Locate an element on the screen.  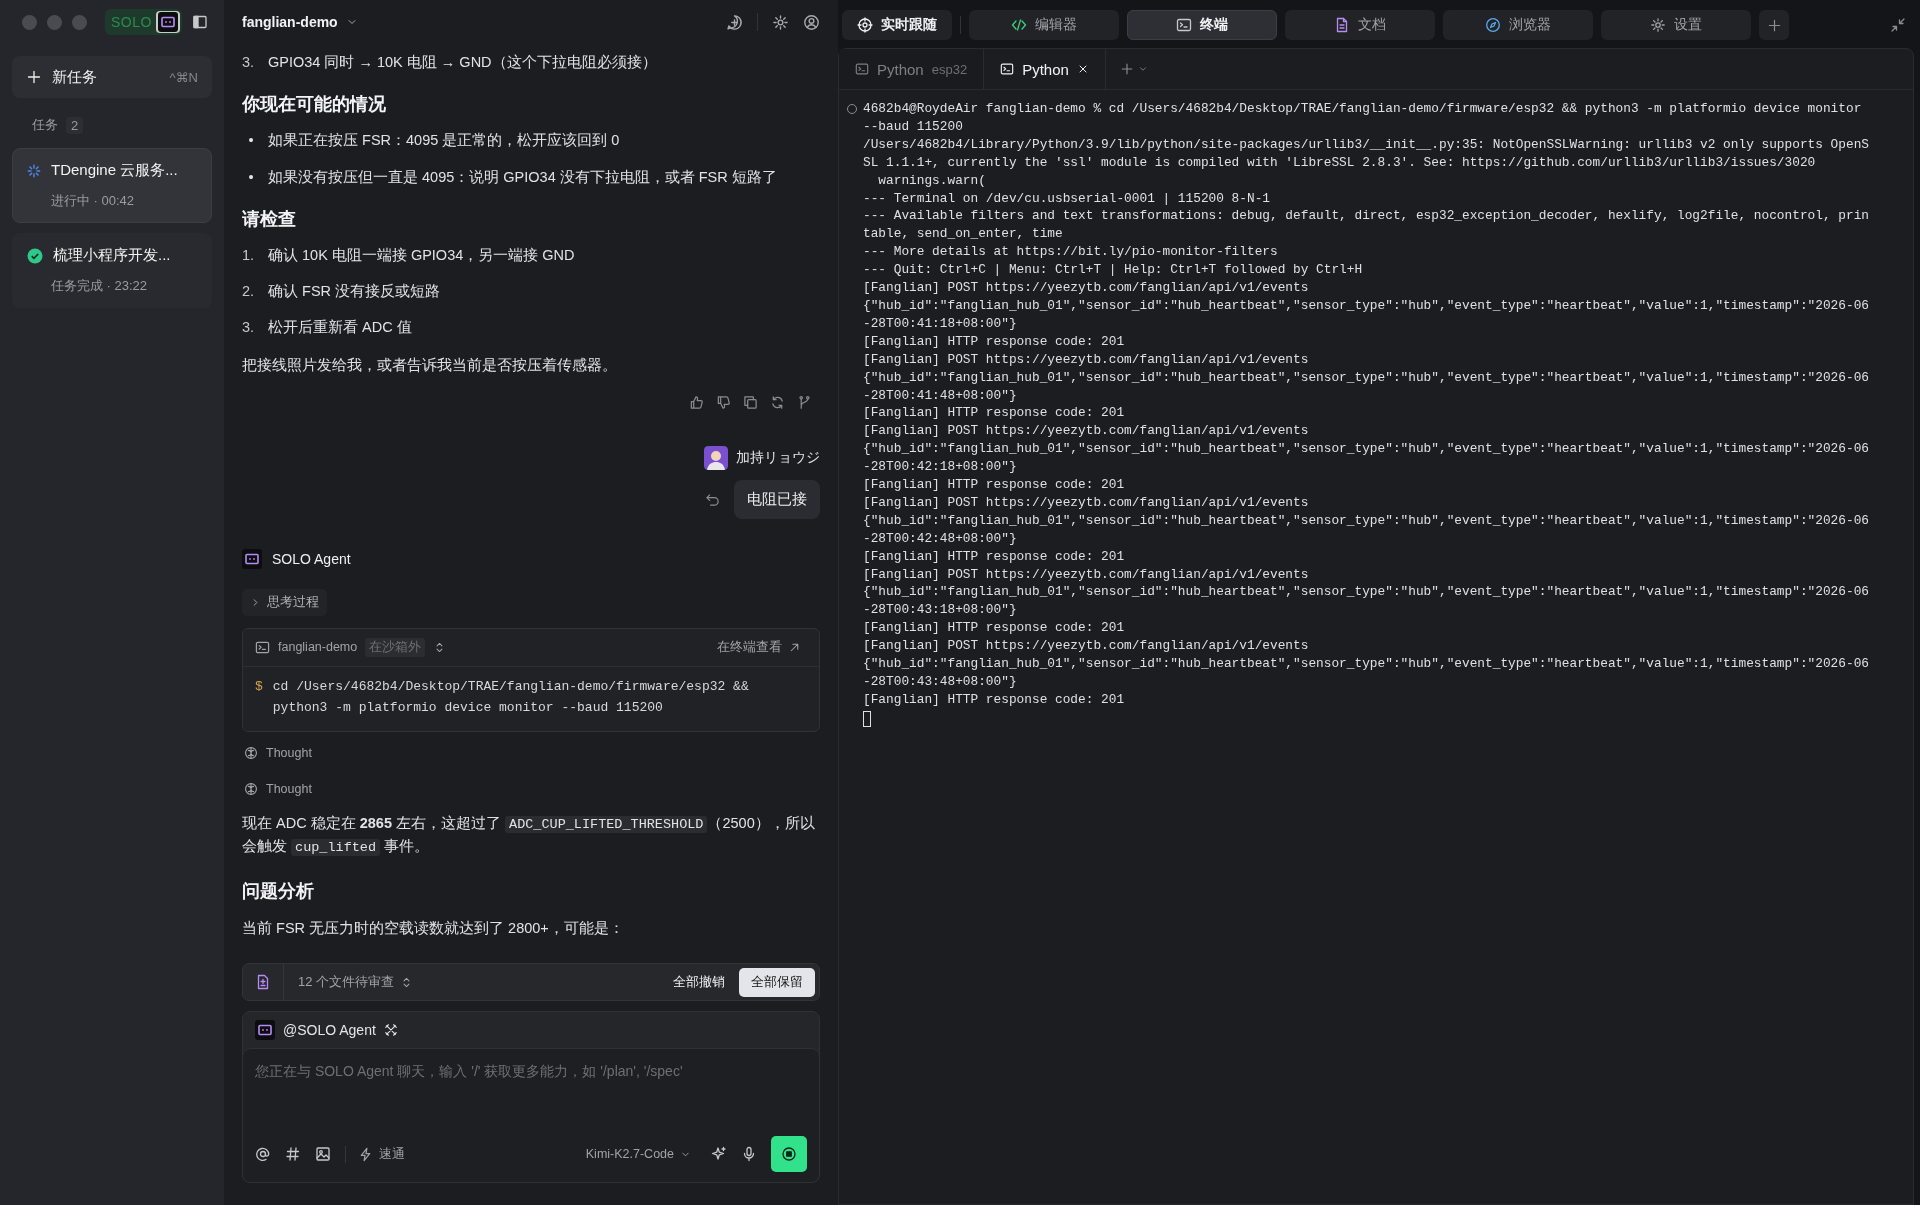
message-input: 您正在与 SOLO Agent 聊天，输入 '/' 获取更多能力，如 '/plan', '/spec' is located at coordinates (531, 1071).